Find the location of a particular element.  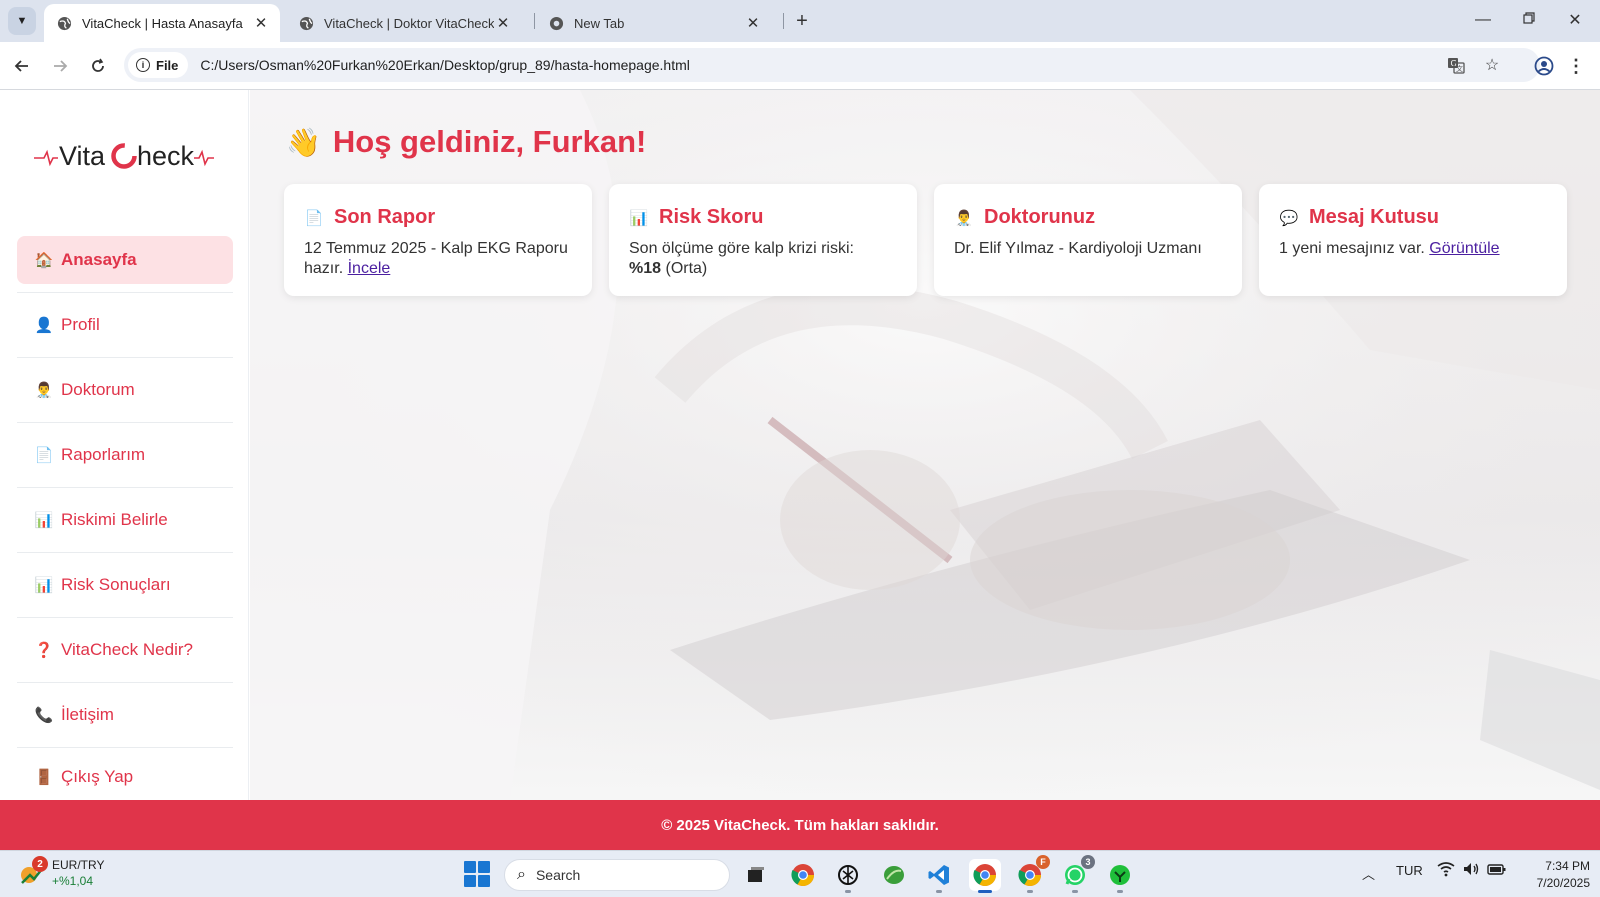

browser-tab-2: VitaCheck | Doktor VitaCheck N ✕ is located at coordinates (404, 23).